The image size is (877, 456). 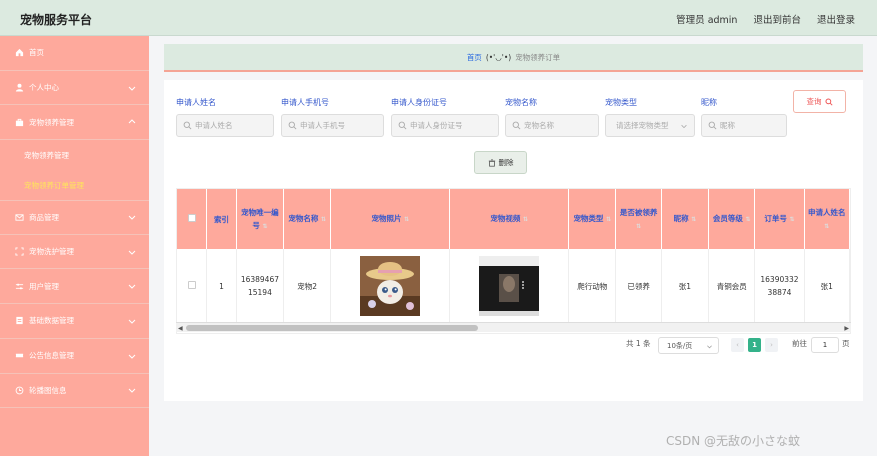 I want to click on column-header-label: 会员等级, so click(x=727, y=218).